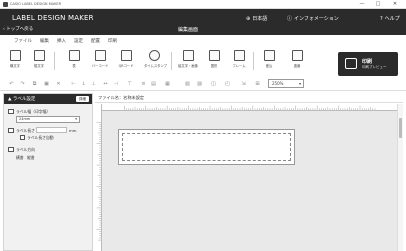 This screenshot has width=406, height=251. What do you see at coordinates (313, 18) in the screenshot?
I see `information-link: ⓘ インフォメーション` at bounding box center [313, 18].